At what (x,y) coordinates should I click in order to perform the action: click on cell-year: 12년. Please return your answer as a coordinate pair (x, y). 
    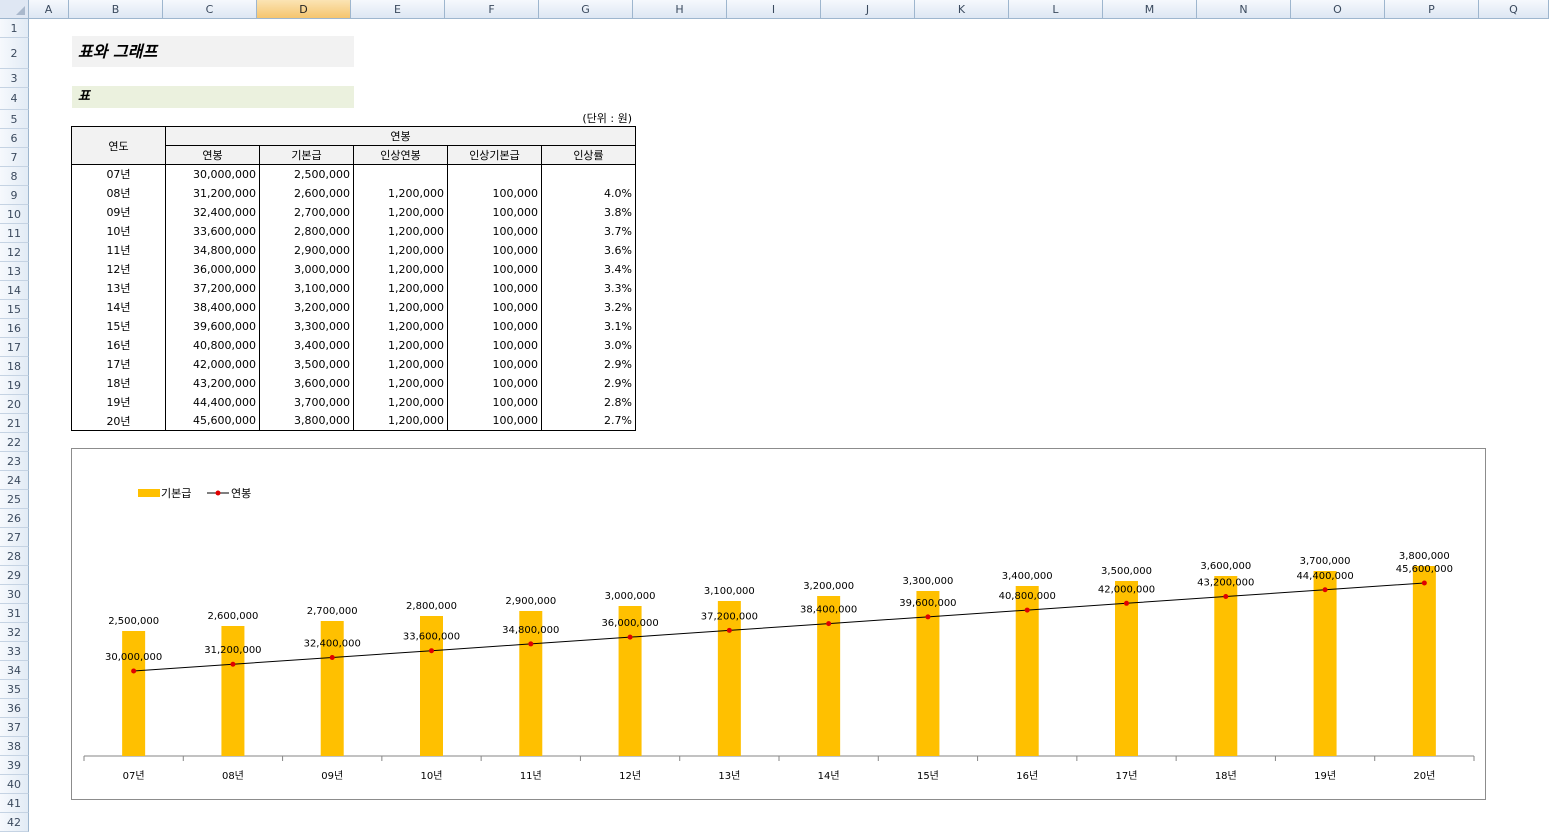
    Looking at the image, I should click on (118, 269).